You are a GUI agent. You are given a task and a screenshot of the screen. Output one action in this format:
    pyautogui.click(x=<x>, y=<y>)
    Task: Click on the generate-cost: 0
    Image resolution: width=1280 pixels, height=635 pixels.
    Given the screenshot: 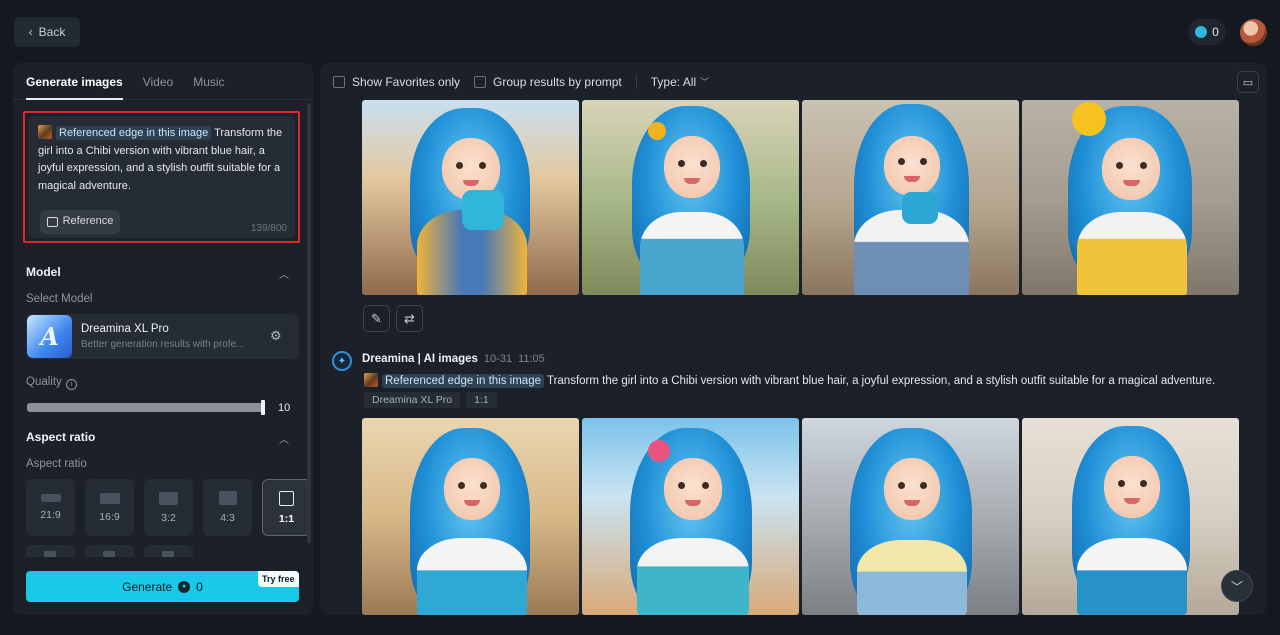 What is the action you would take?
    pyautogui.click(x=199, y=586)
    